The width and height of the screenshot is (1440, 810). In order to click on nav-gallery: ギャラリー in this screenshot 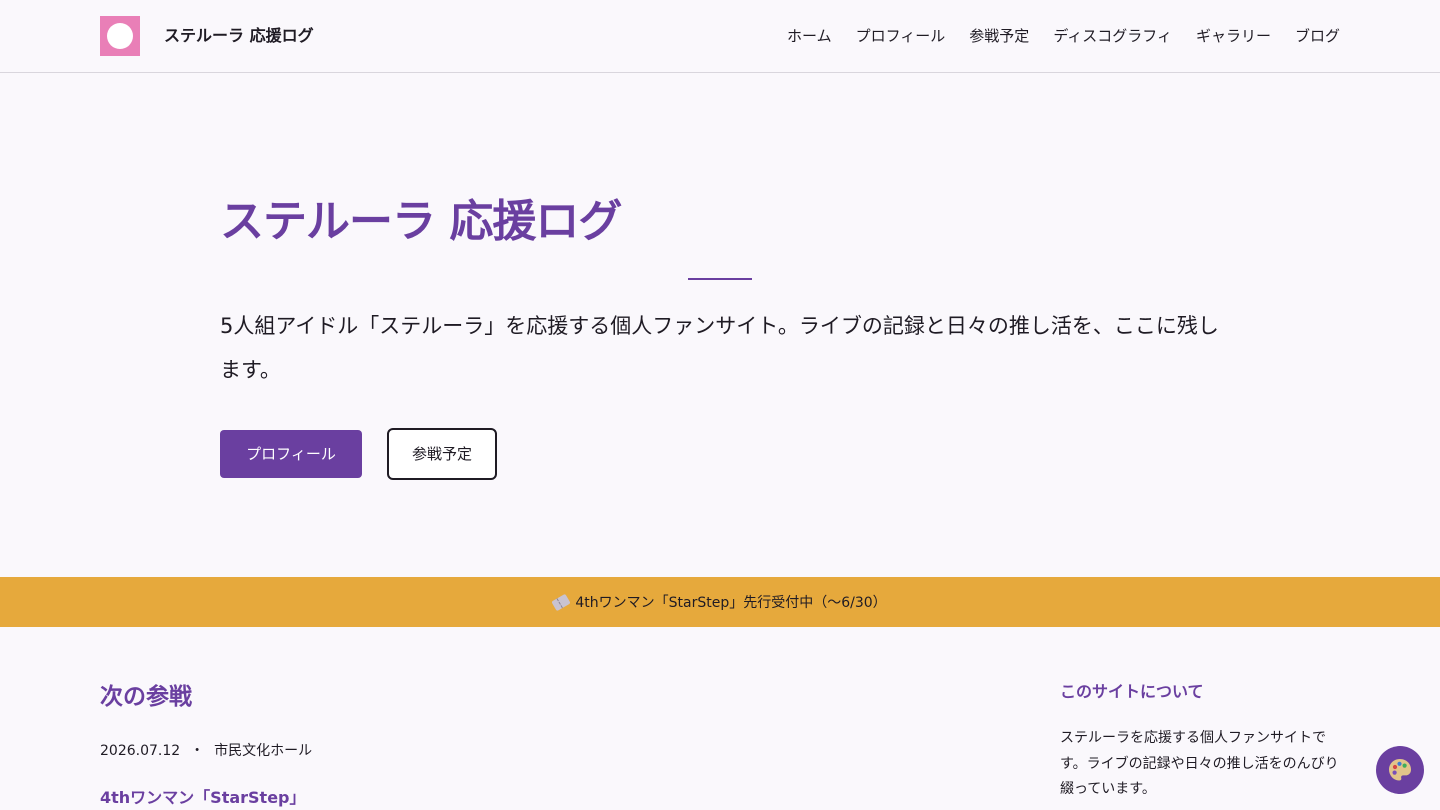, I will do `click(1233, 36)`.